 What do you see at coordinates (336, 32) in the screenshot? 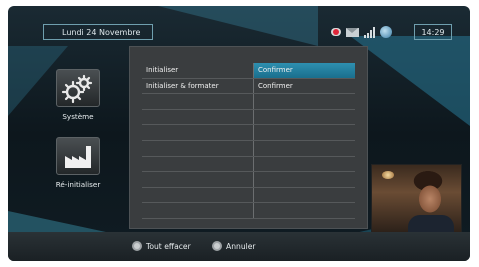
I see `record-icon` at bounding box center [336, 32].